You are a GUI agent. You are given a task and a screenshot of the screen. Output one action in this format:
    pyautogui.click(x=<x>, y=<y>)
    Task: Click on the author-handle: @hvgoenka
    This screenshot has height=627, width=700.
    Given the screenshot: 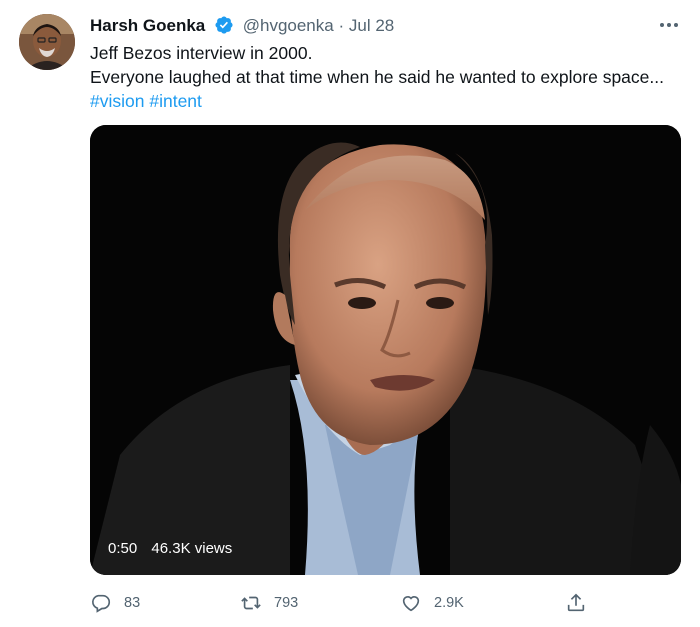 What is the action you would take?
    pyautogui.click(x=288, y=25)
    